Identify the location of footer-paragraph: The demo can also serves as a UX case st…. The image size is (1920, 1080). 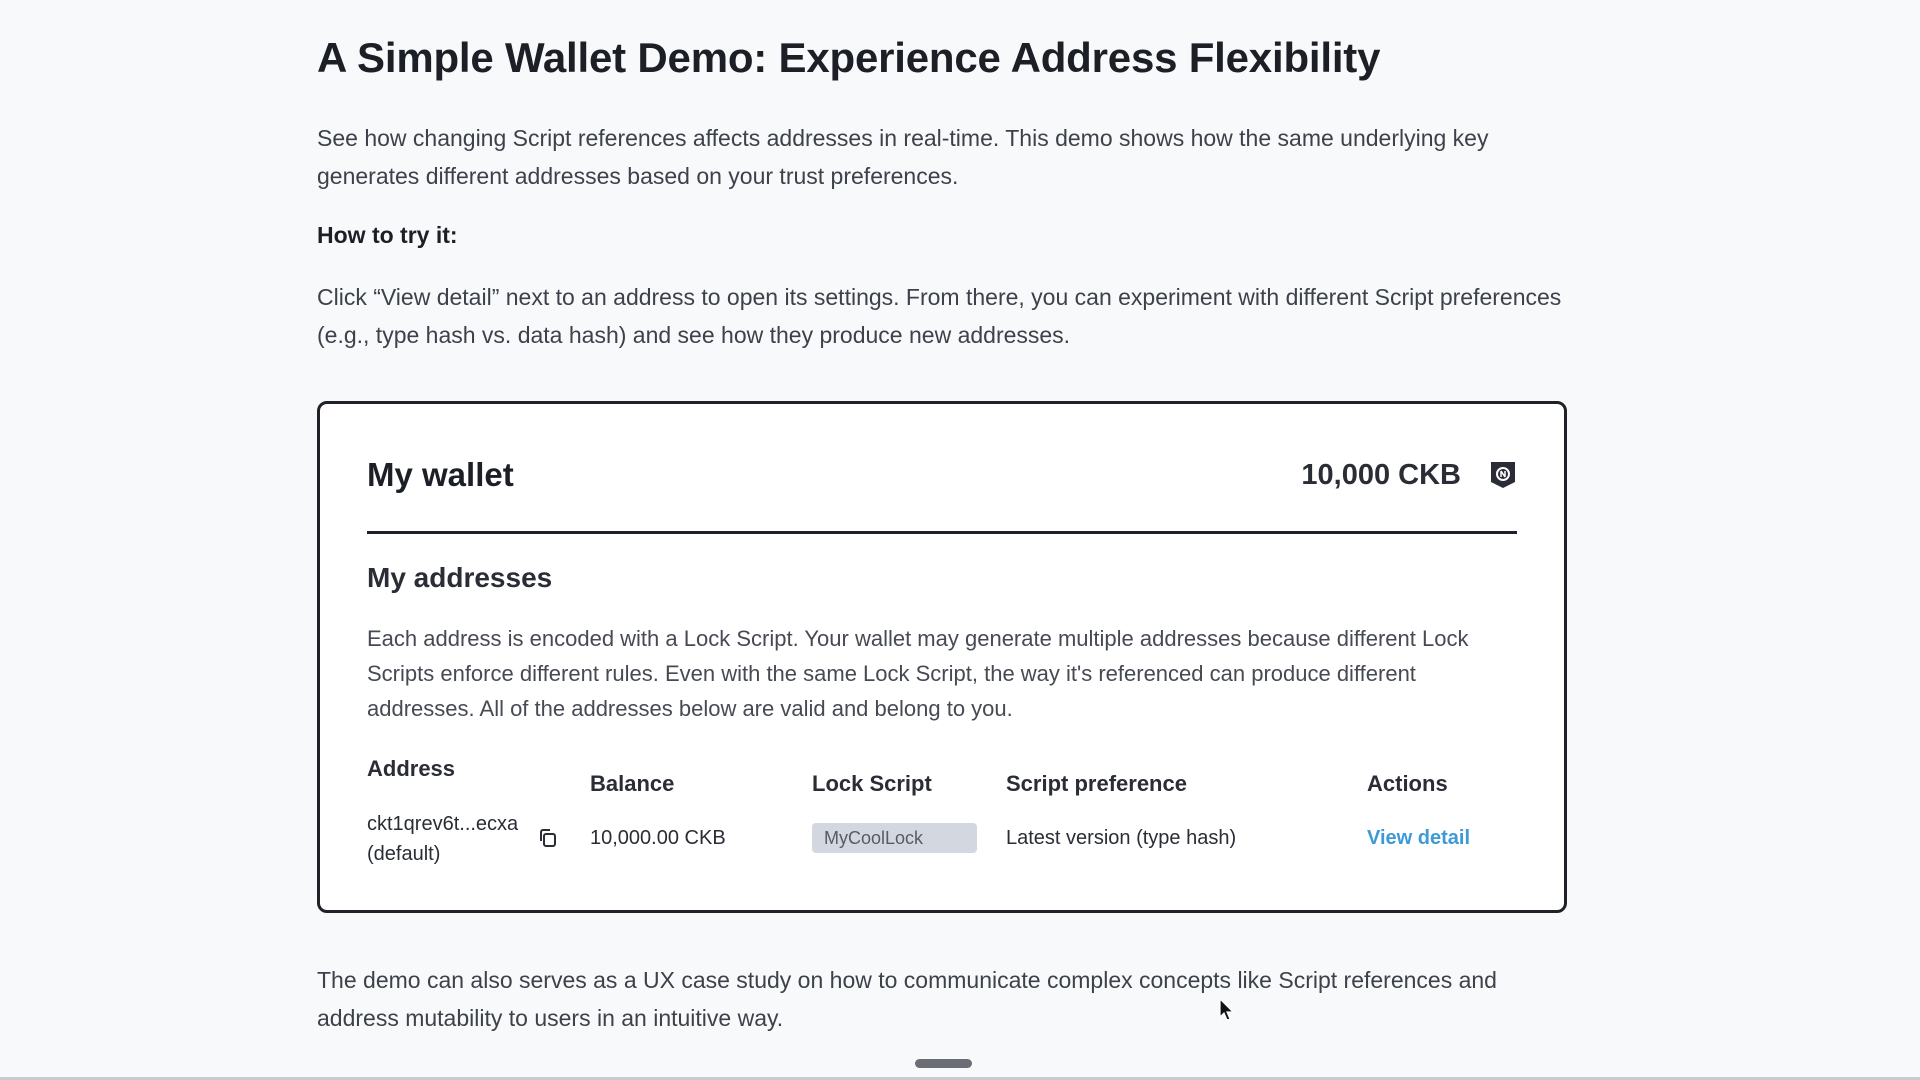
(907, 999).